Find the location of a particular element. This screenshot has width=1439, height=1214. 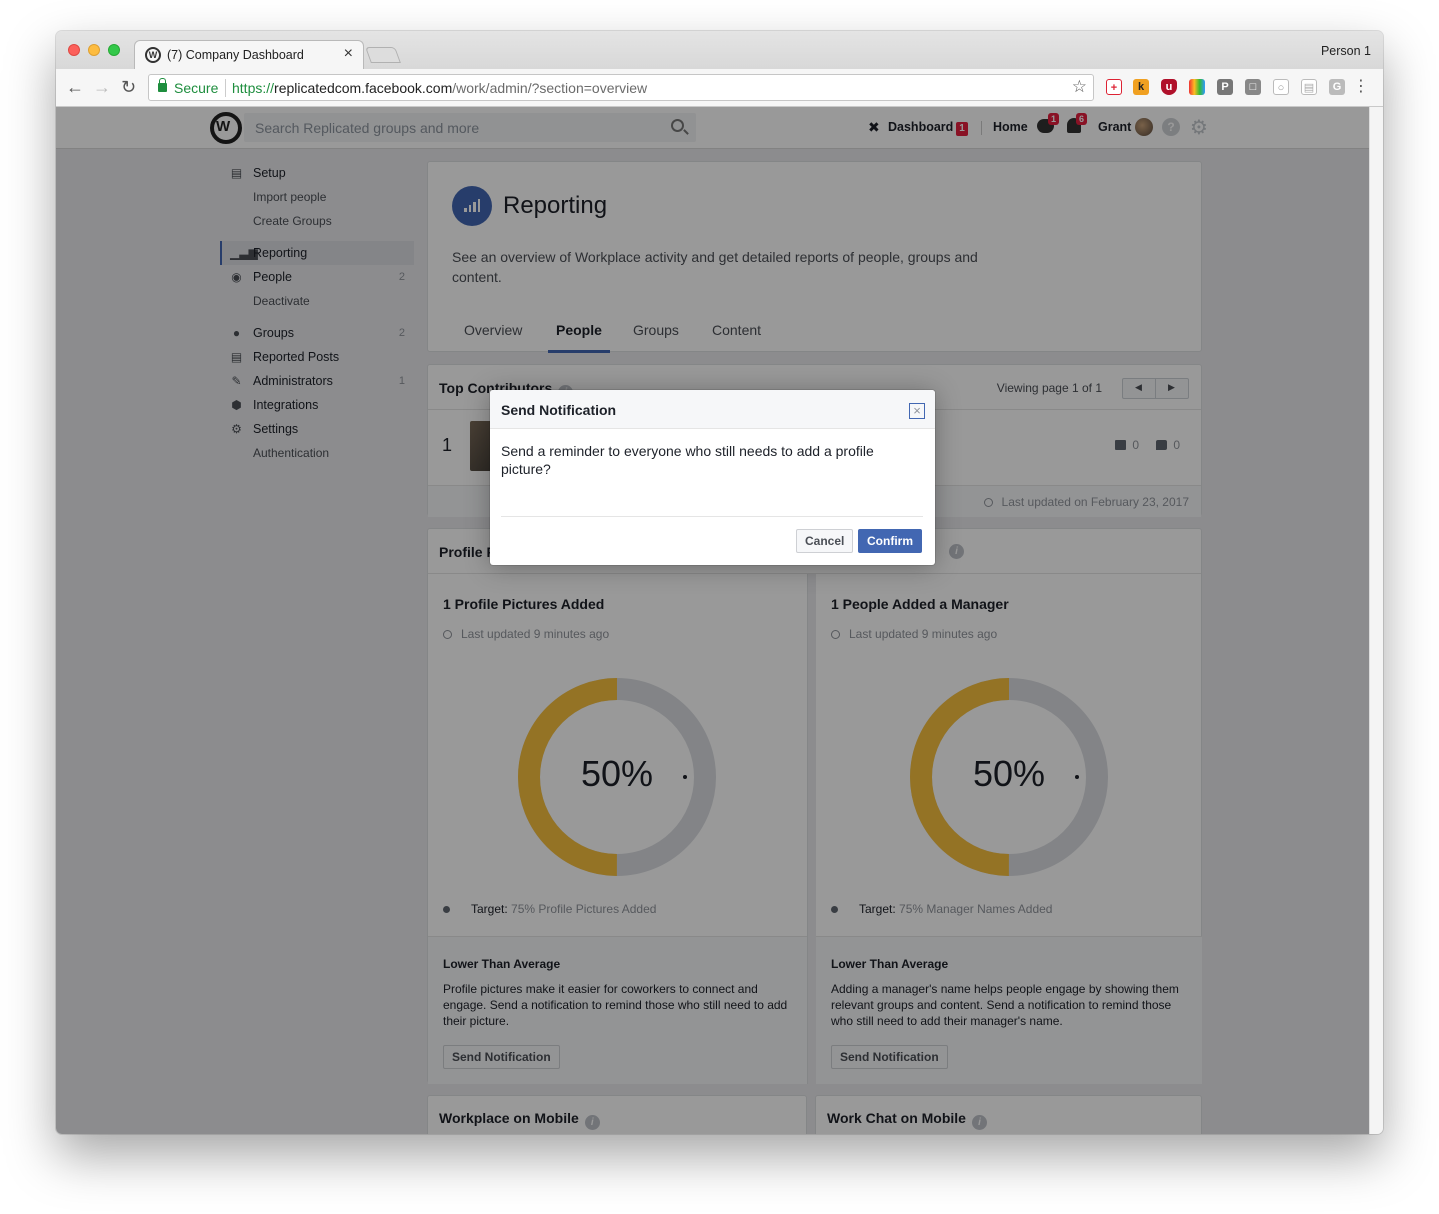

cancel-button: Cancel is located at coordinates (825, 541).